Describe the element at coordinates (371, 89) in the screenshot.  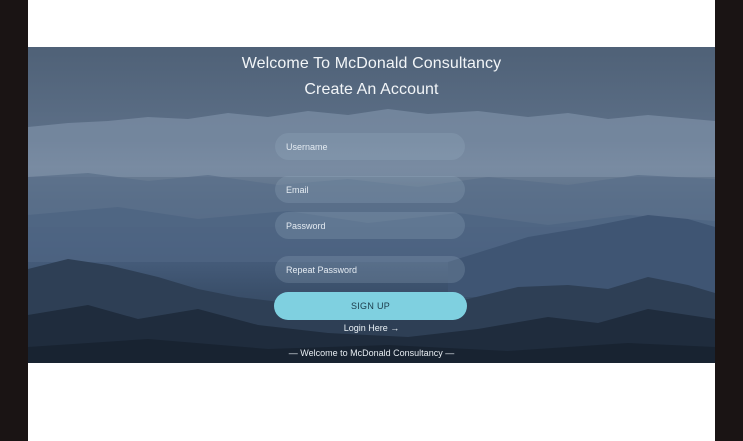
I see `create-account-heading: Create An Account` at that location.